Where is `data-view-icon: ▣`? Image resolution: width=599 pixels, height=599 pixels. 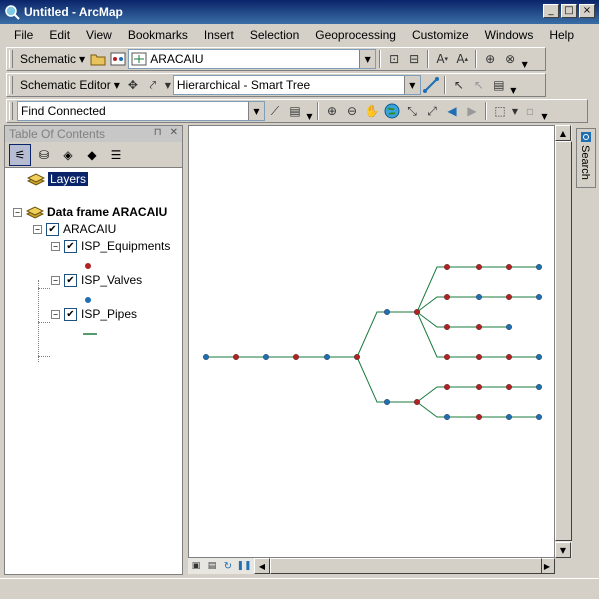
data-view-icon: ▣ is located at coordinates (196, 566).